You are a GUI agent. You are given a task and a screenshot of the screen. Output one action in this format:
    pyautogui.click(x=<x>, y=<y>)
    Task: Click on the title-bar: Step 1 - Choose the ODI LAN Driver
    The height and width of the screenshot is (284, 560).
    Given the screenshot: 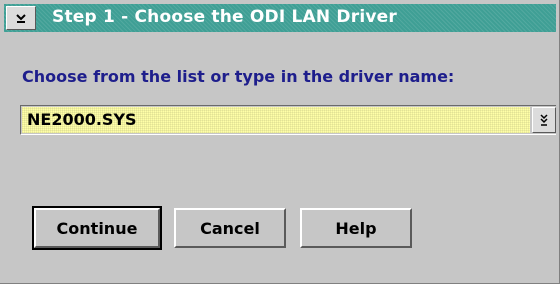 What is the action you would take?
    pyautogui.click(x=280, y=18)
    